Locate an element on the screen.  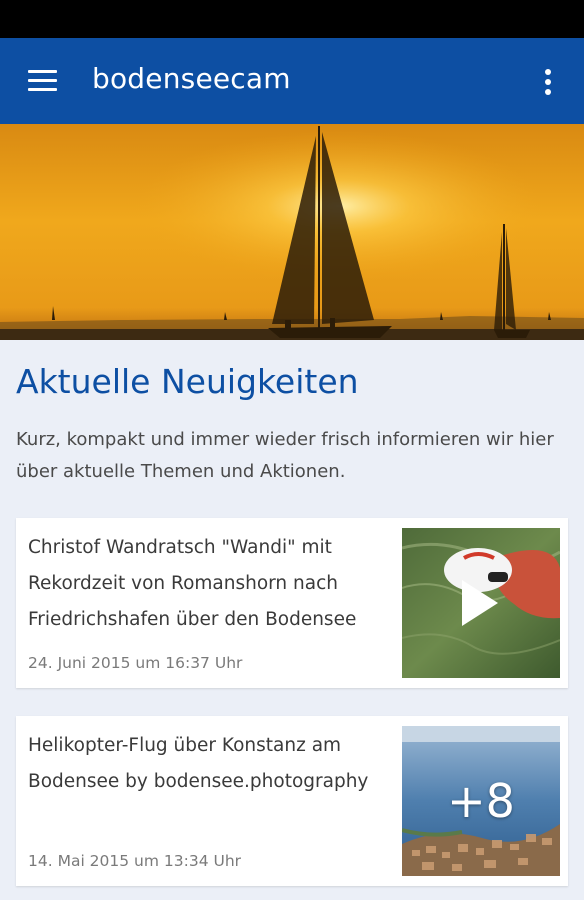
news-thumbnail is located at coordinates (481, 603).